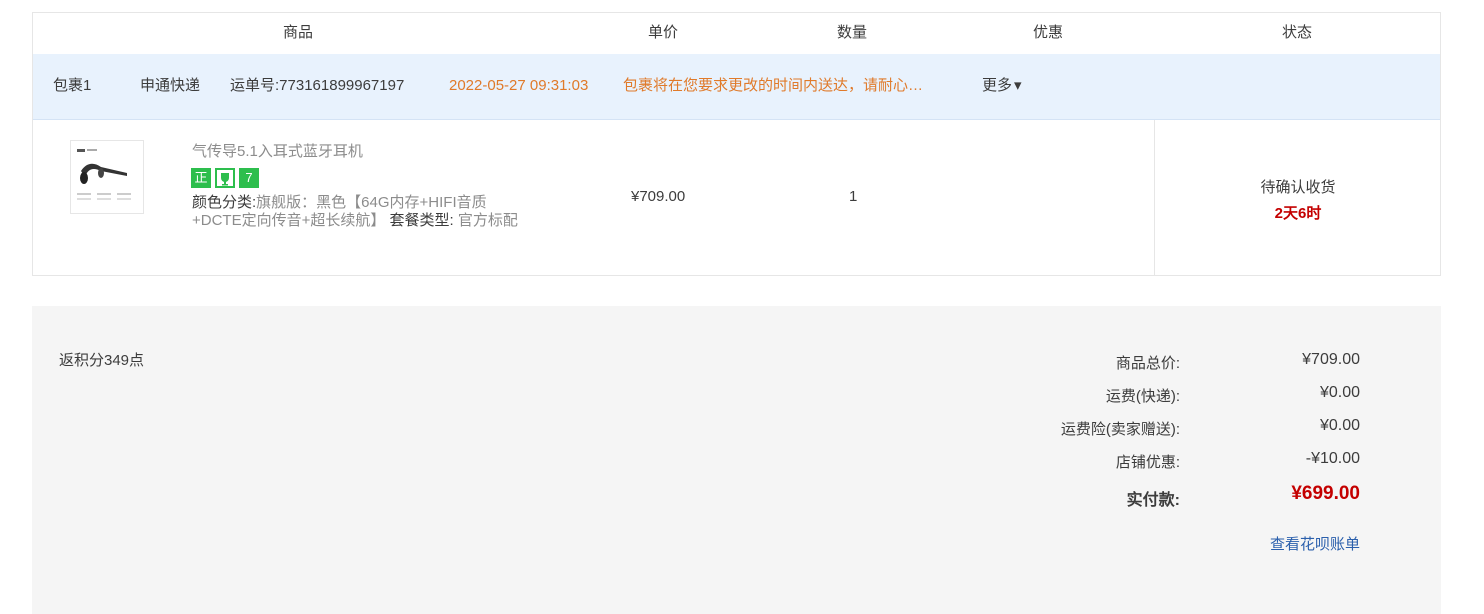 The width and height of the screenshot is (1484, 614). I want to click on col-product: 商品, so click(298, 32).